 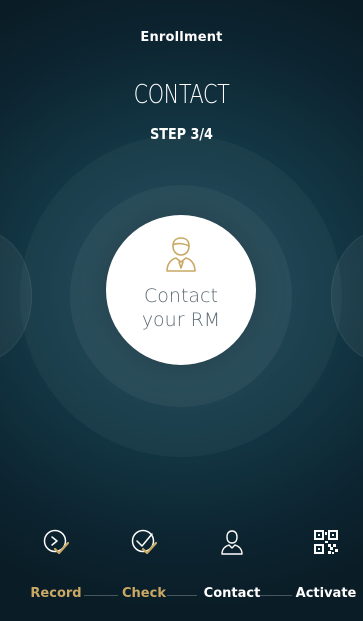 I want to click on contact-label-line2: your RM, so click(x=181, y=320).